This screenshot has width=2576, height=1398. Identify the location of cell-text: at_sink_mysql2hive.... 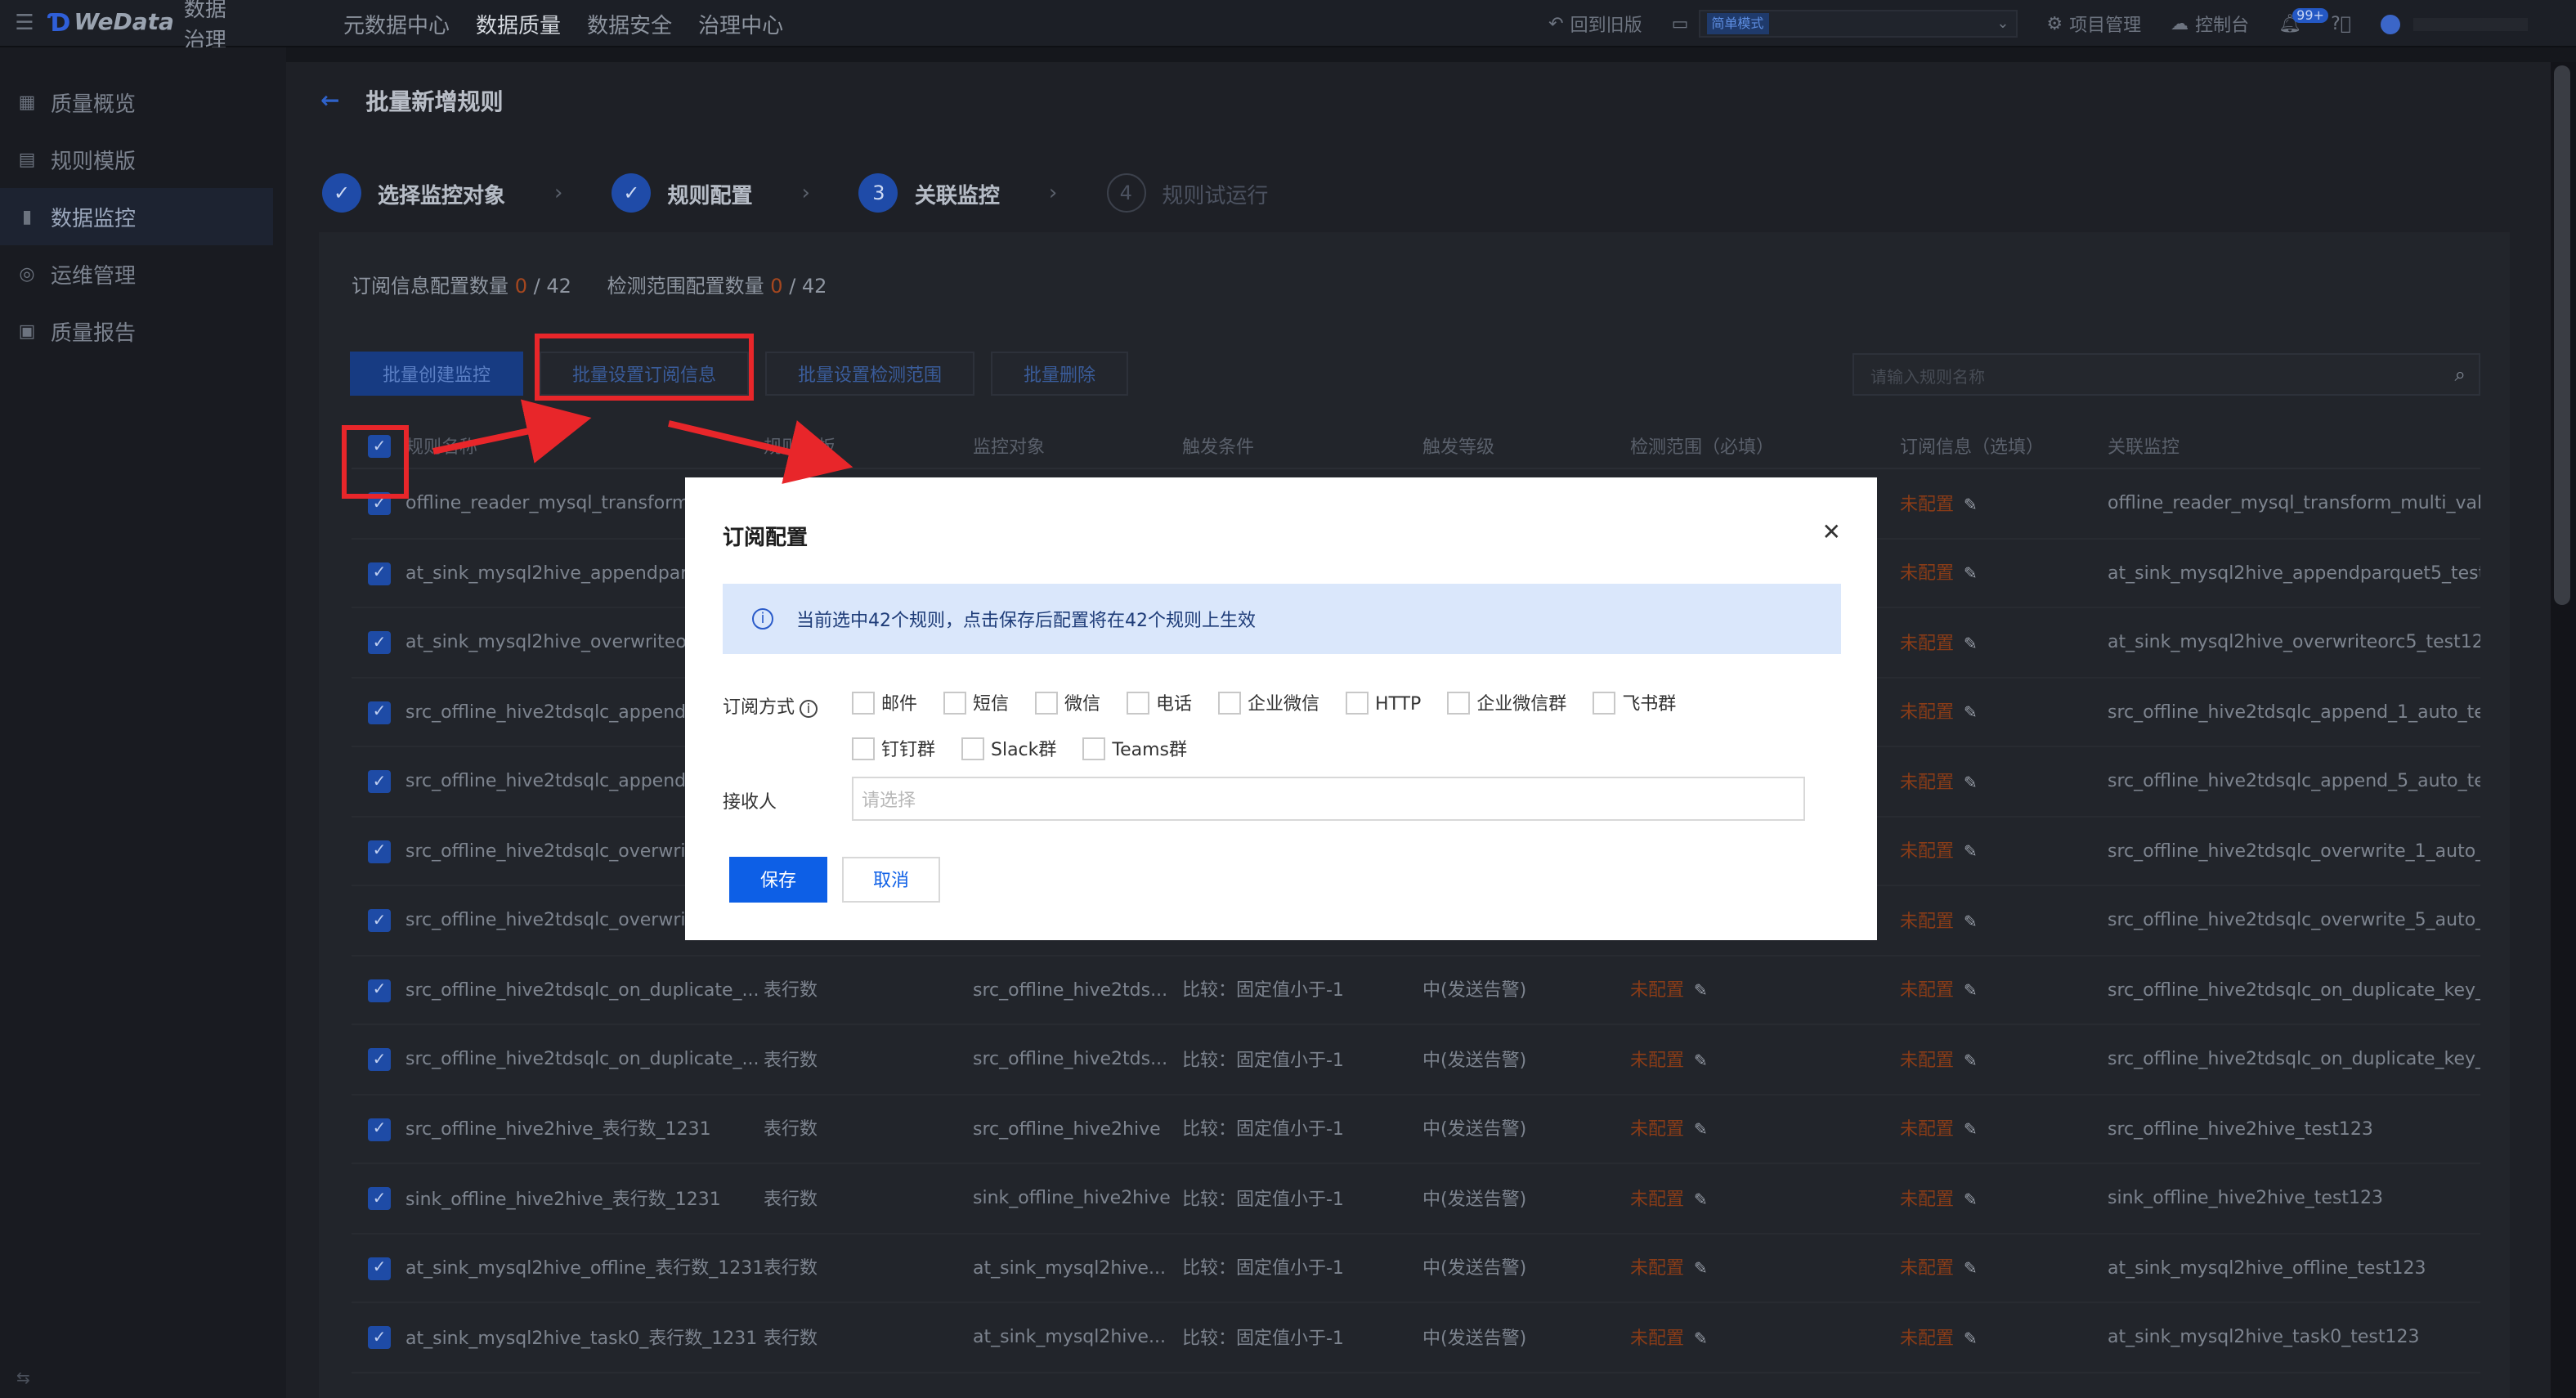
(1069, 1337).